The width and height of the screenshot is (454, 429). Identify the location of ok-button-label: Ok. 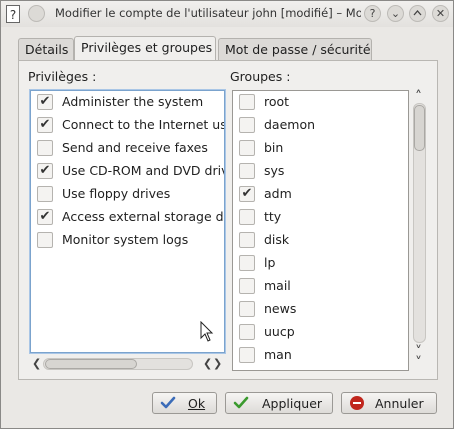
(197, 403).